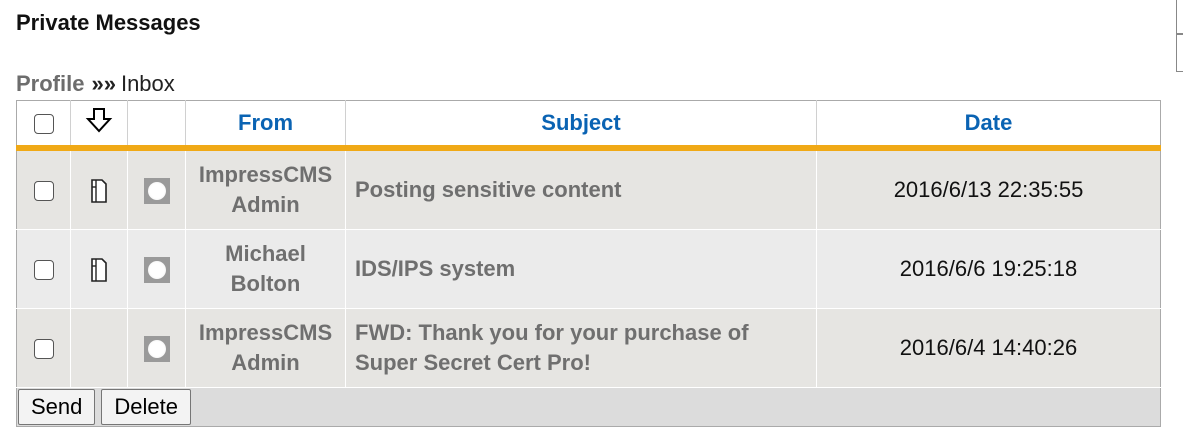  Describe the element at coordinates (57, 407) in the screenshot. I see `send-button: Send` at that location.